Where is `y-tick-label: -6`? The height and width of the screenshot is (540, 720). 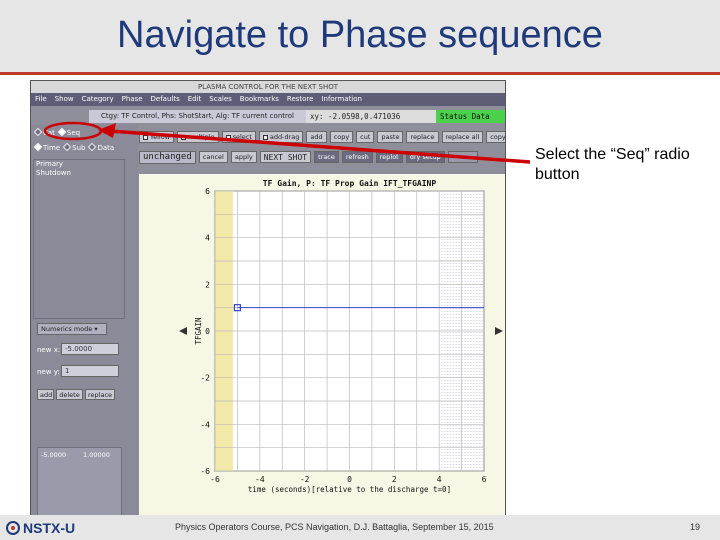
y-tick-label: -6 is located at coordinates (205, 471).